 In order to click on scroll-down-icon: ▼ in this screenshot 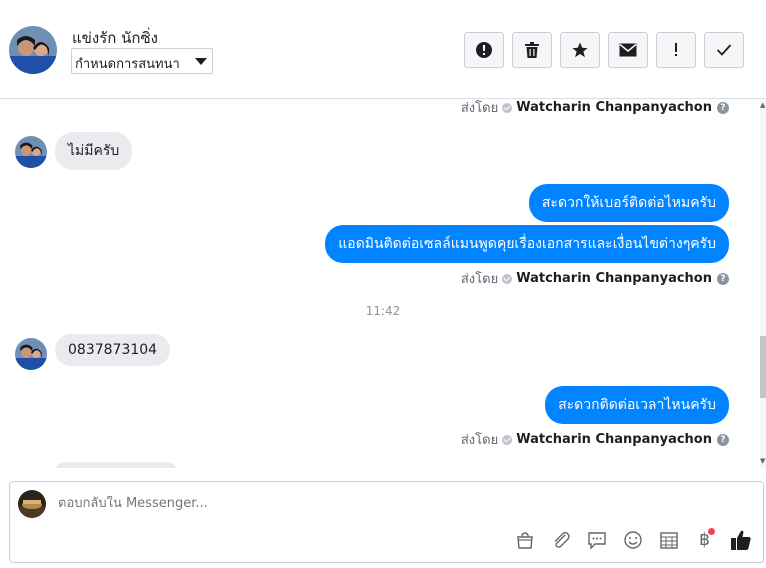, I will do `click(763, 461)`.